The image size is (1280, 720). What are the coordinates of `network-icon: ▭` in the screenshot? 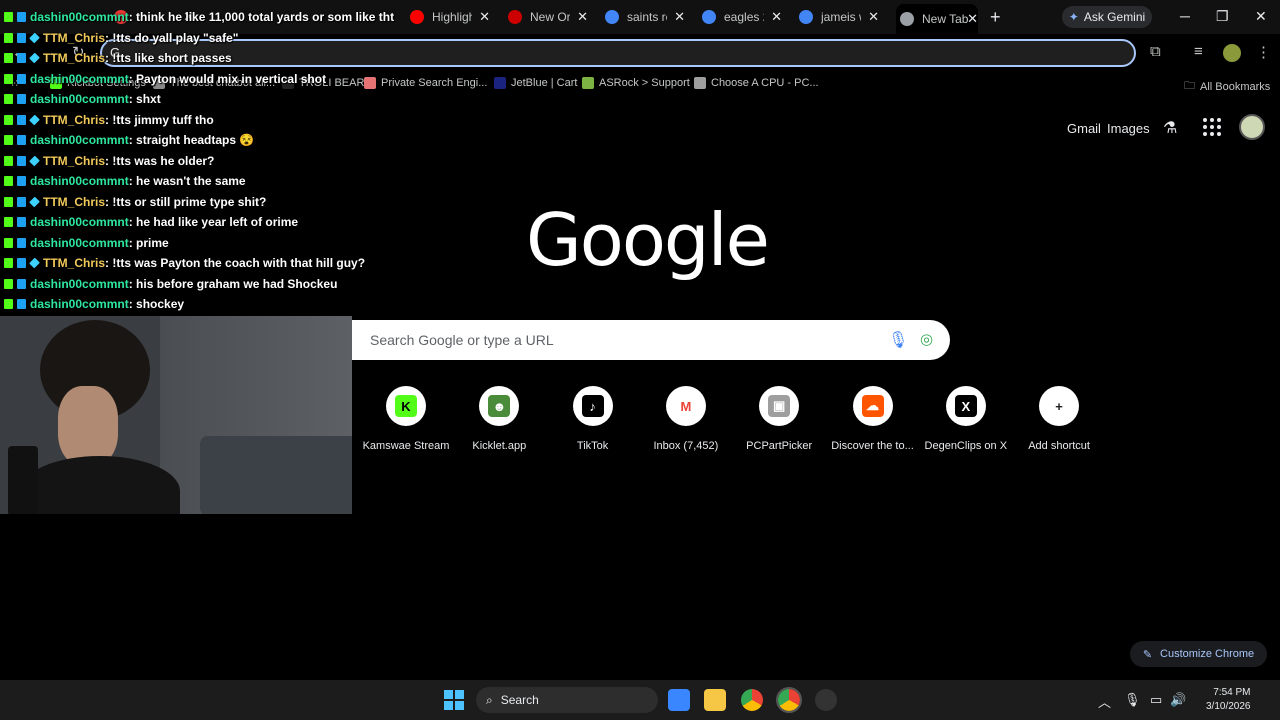 It's located at (1156, 700).